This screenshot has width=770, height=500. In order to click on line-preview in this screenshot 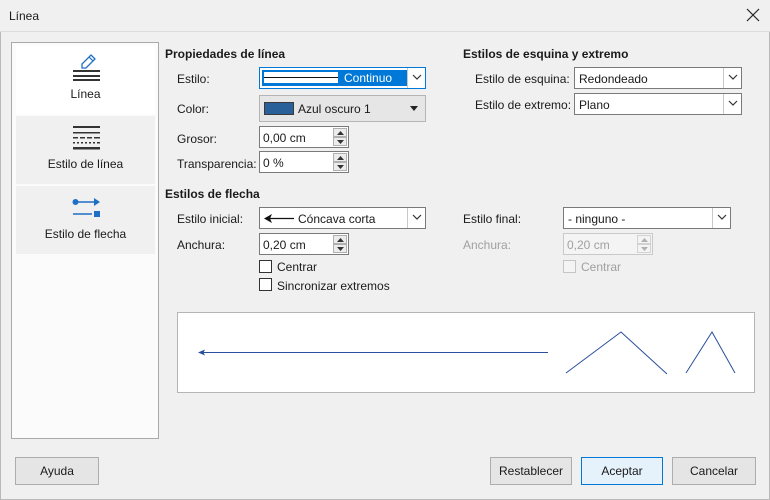, I will do `click(466, 352)`.